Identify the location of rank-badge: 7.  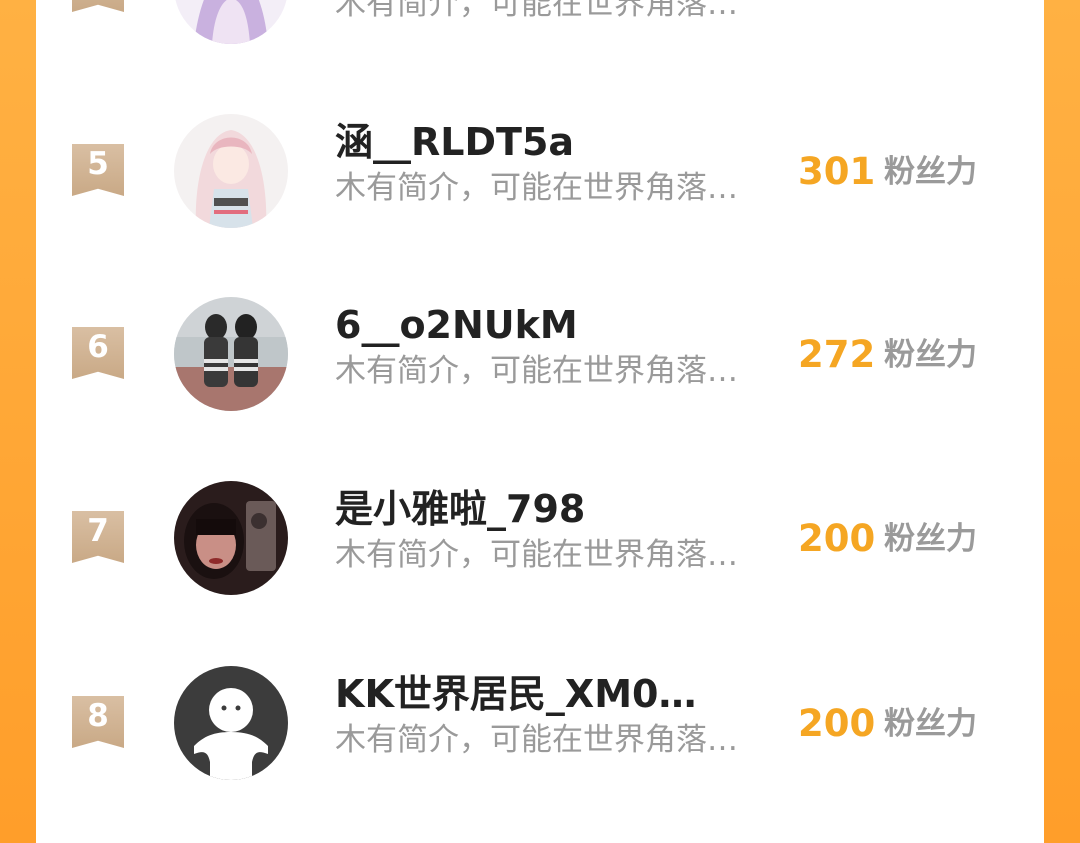
(98, 537).